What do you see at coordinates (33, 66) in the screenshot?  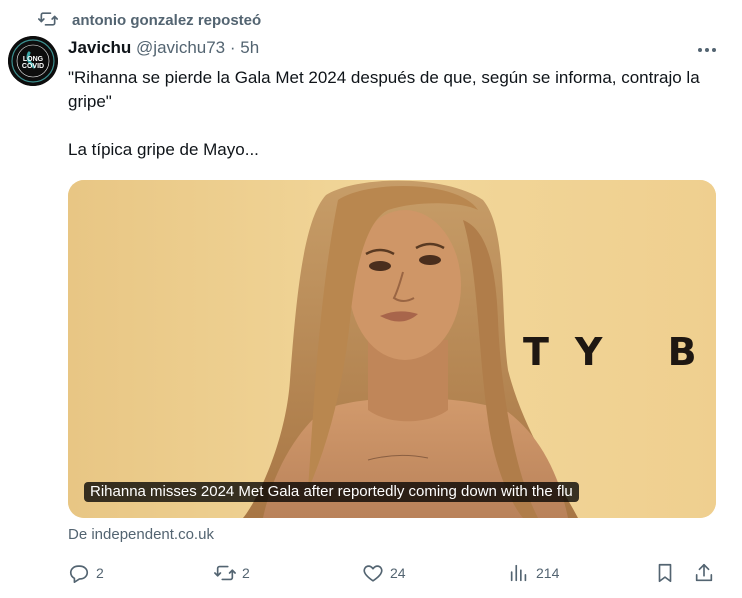 I see `avatar-line-covid: COVID` at bounding box center [33, 66].